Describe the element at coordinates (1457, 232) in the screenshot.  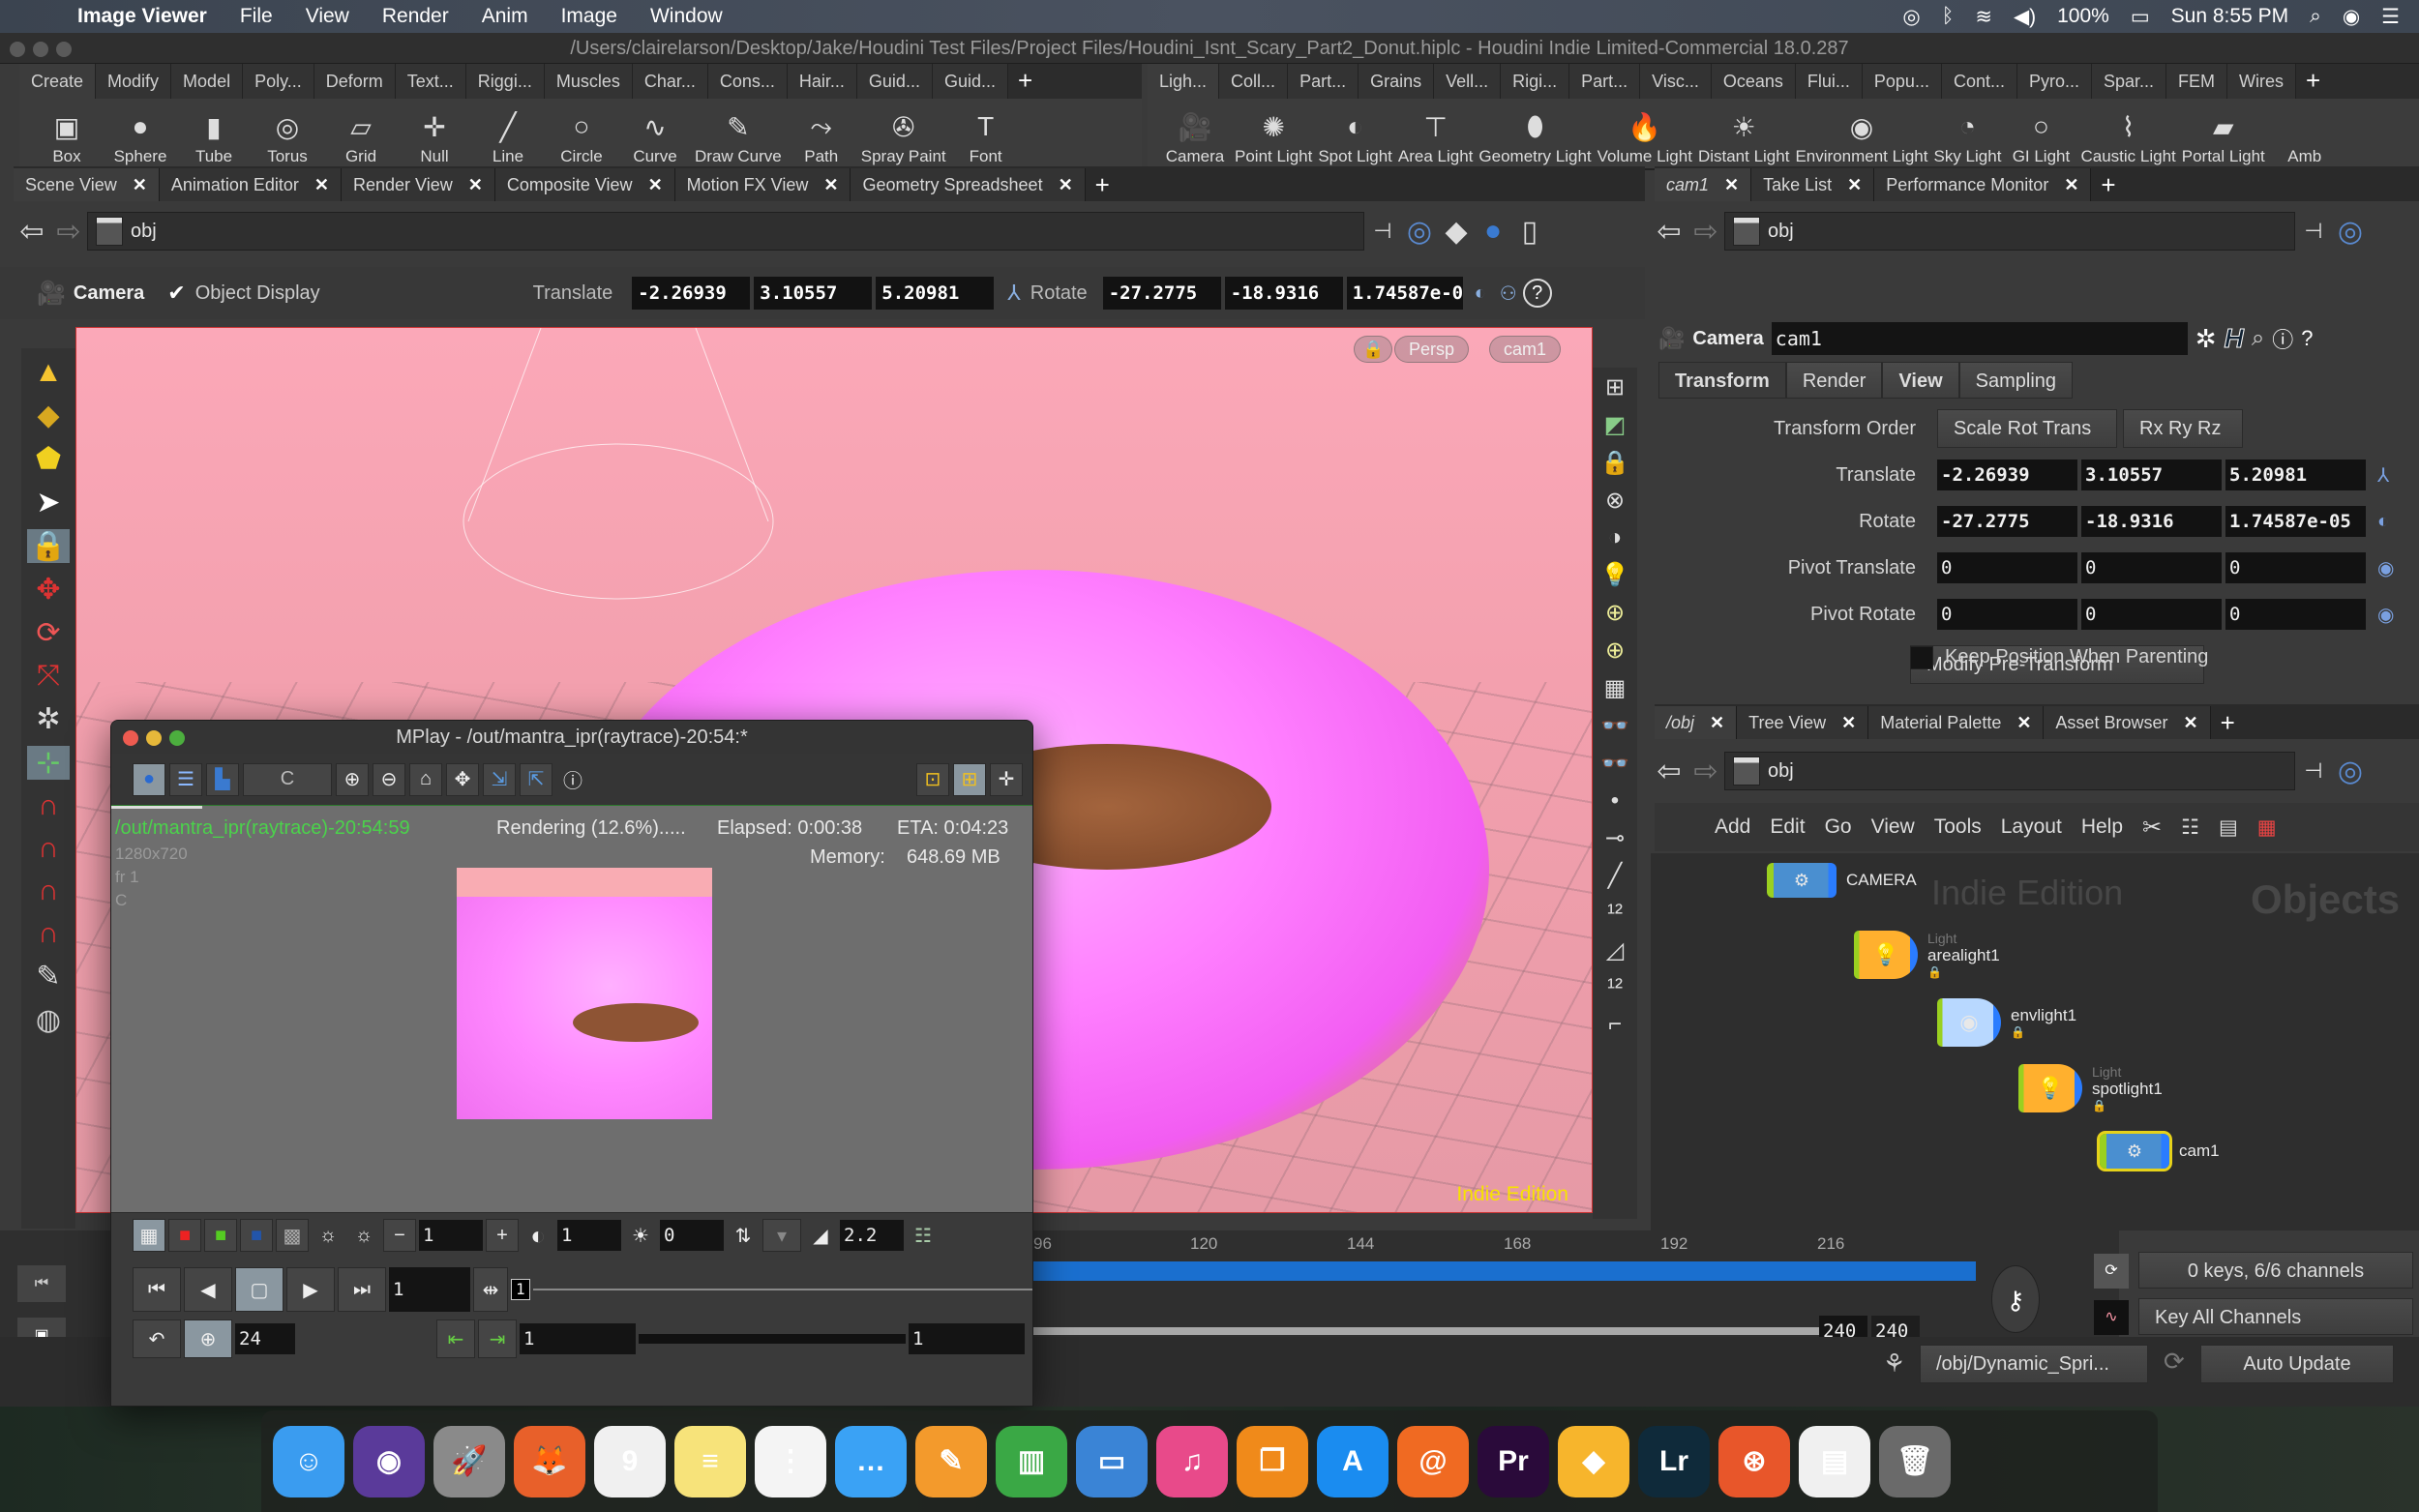
I see `display-options-icon: ◆` at that location.